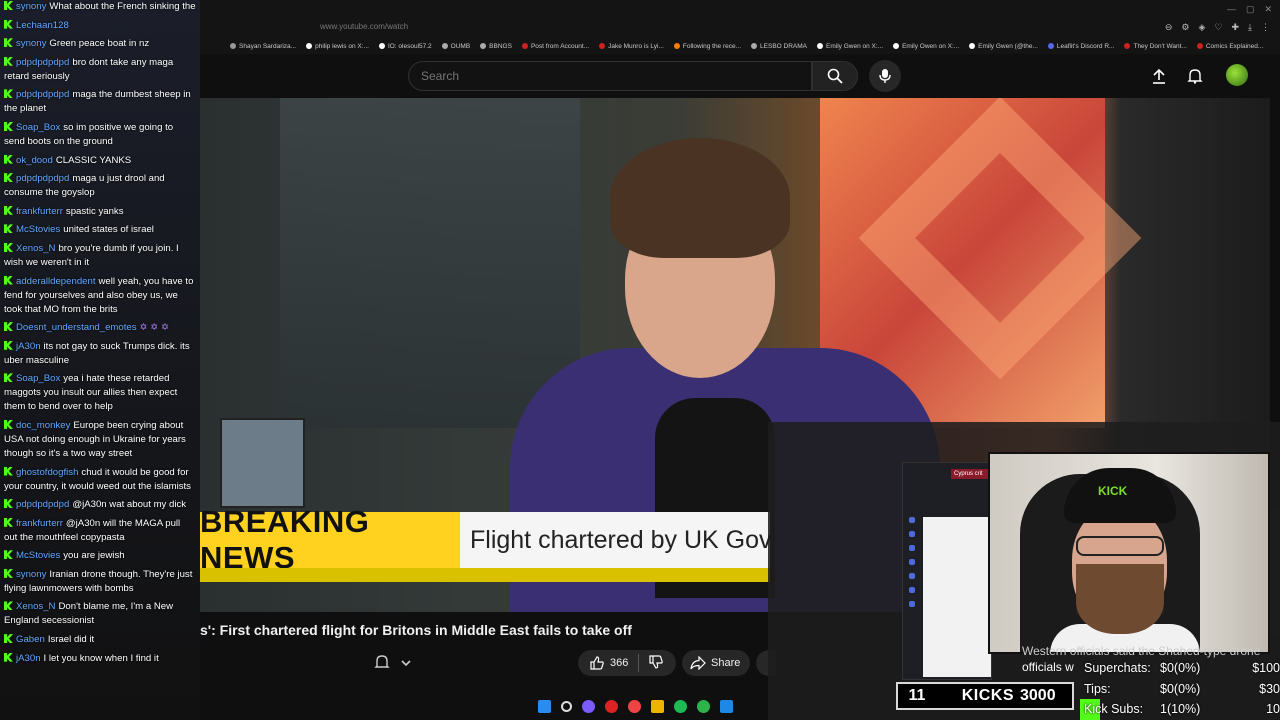  Describe the element at coordinates (382, 664) in the screenshot. I see `subscribe-bell-button` at that location.